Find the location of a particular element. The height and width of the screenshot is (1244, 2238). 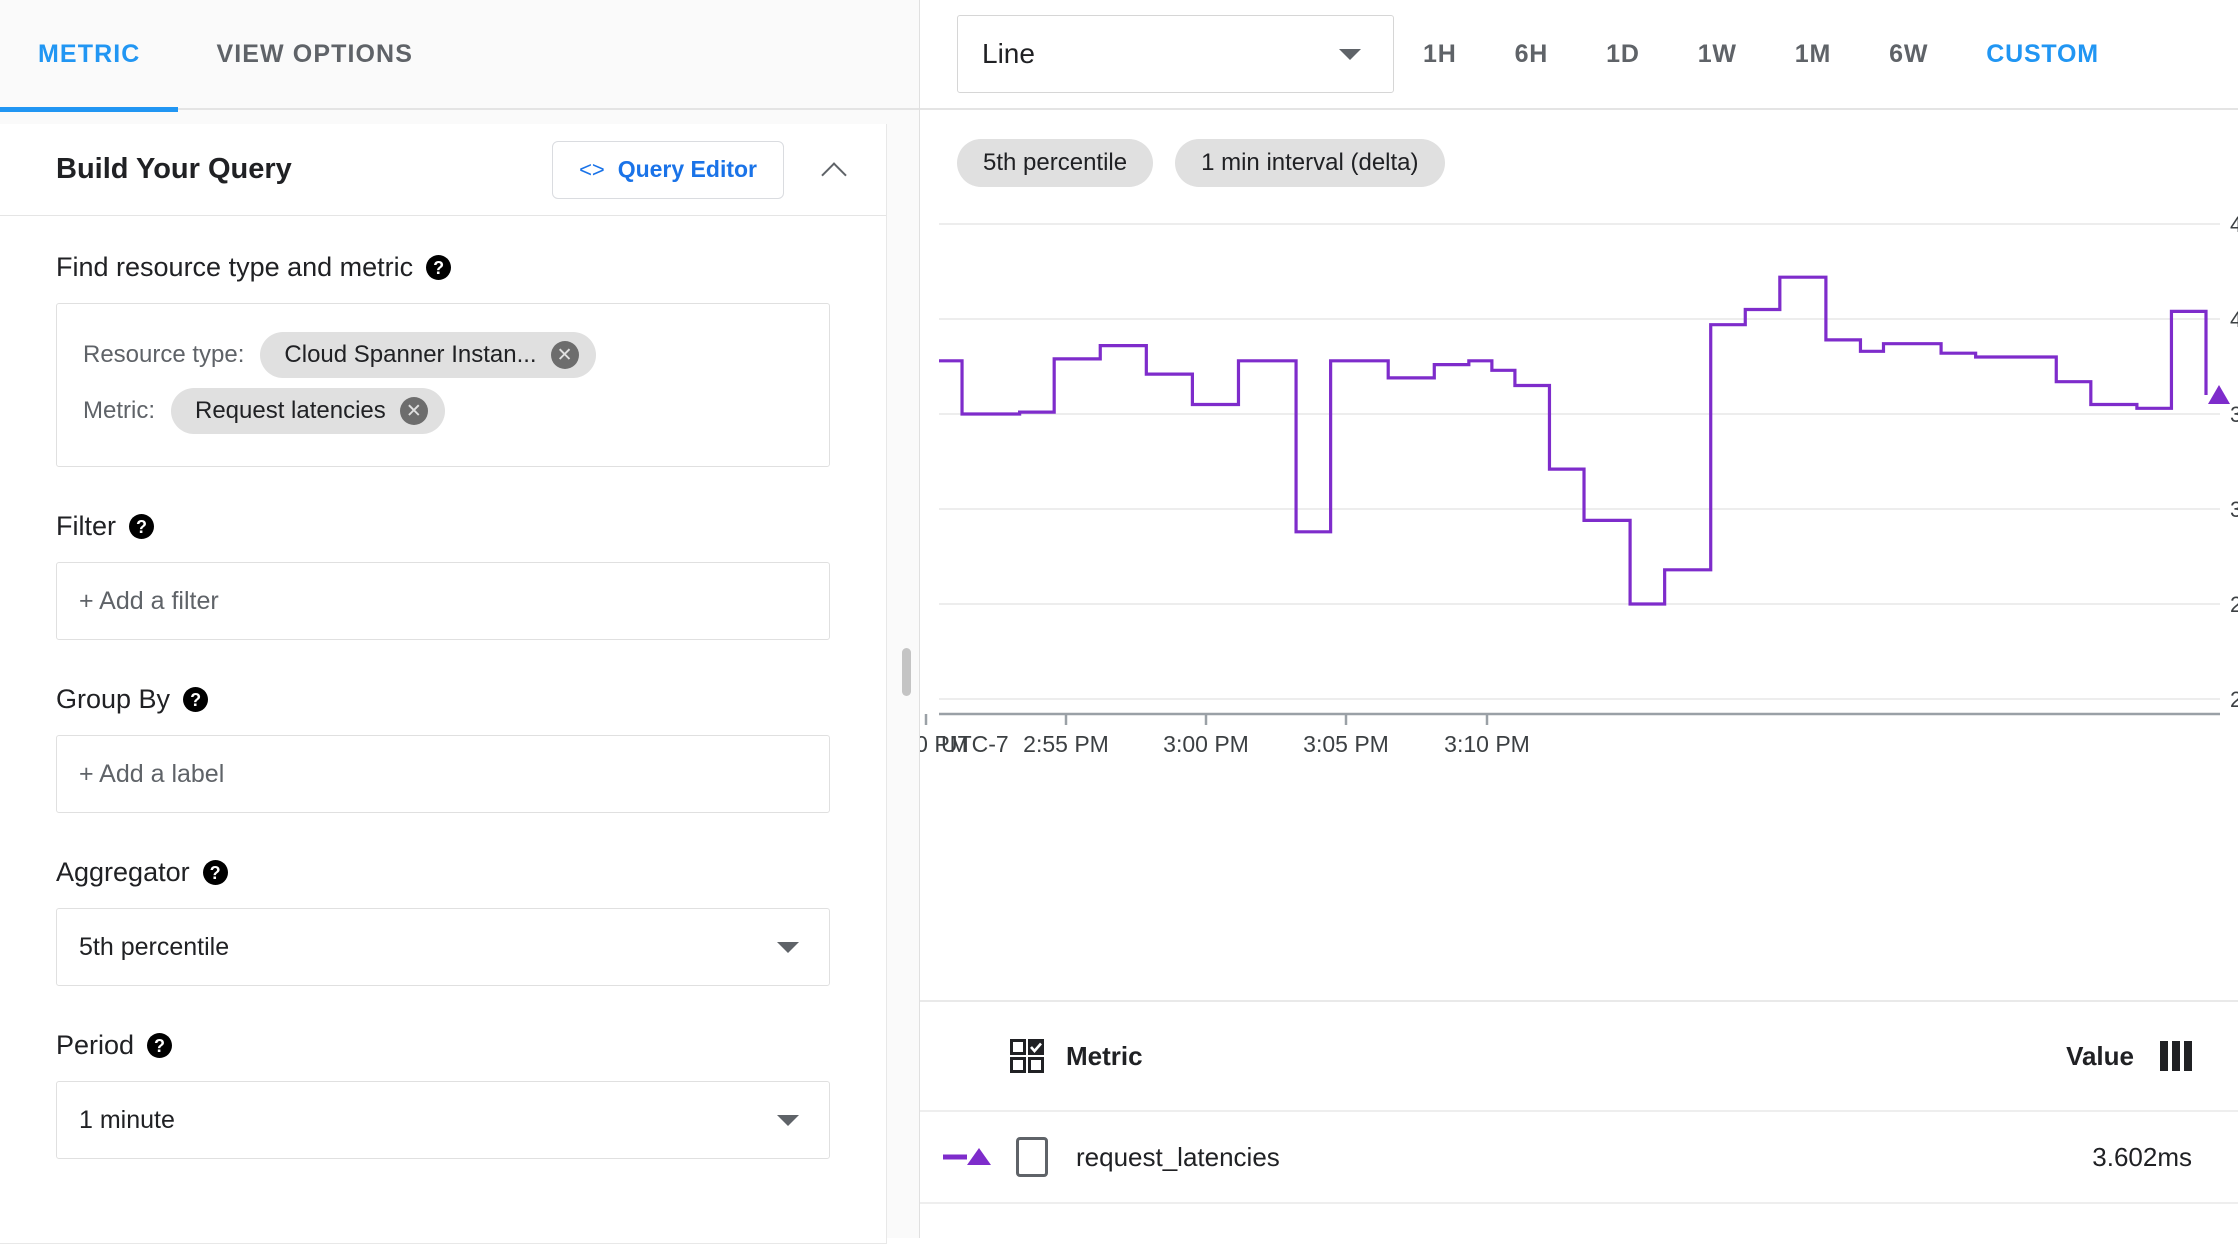

chip-aggregator: 5th percentile is located at coordinates (1055, 163).